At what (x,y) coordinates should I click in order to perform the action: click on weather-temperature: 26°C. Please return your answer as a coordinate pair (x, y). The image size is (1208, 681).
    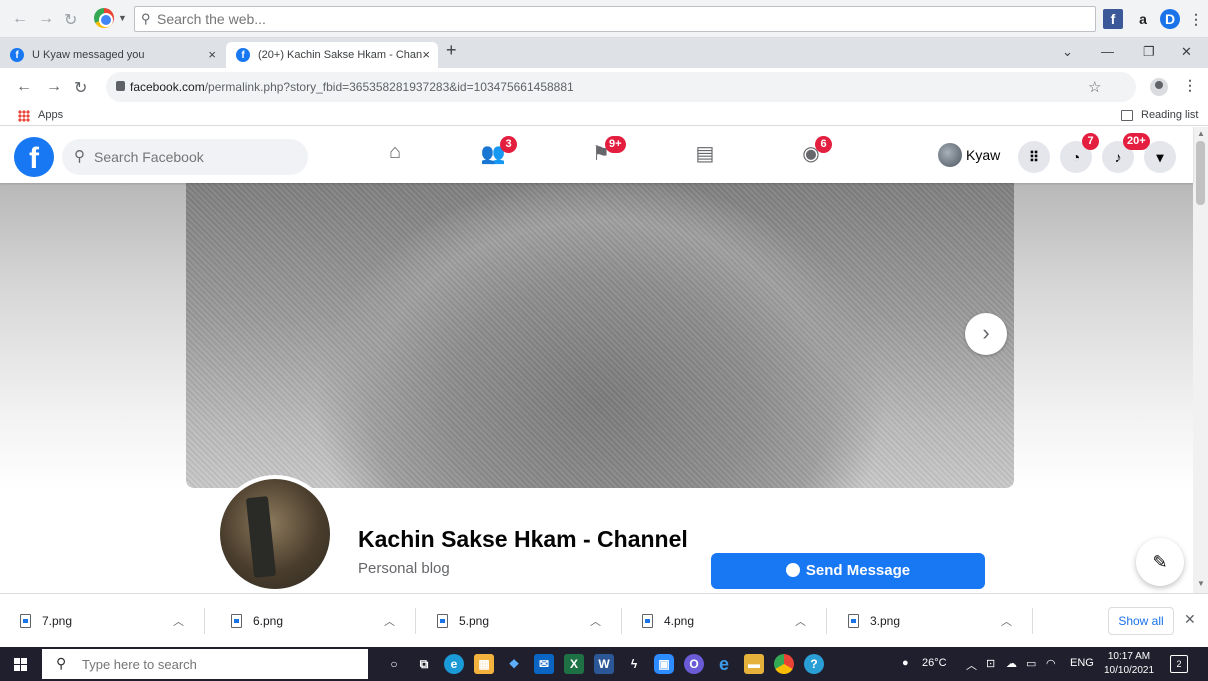
    Looking at the image, I should click on (934, 663).